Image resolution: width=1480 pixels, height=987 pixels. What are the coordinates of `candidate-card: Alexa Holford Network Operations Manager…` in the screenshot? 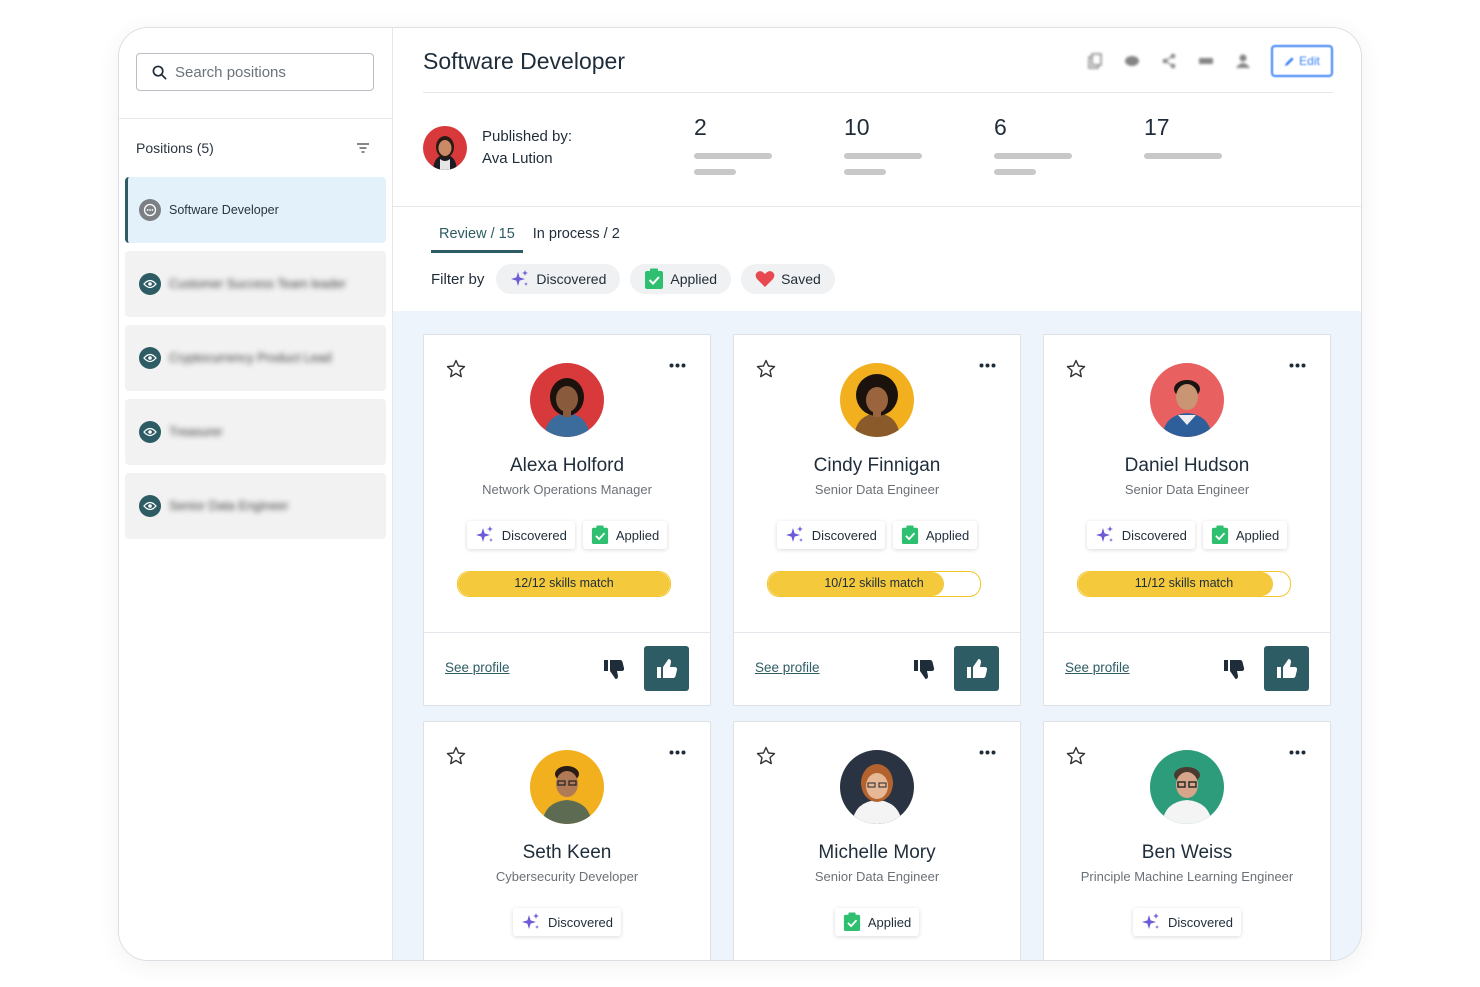 It's located at (567, 520).